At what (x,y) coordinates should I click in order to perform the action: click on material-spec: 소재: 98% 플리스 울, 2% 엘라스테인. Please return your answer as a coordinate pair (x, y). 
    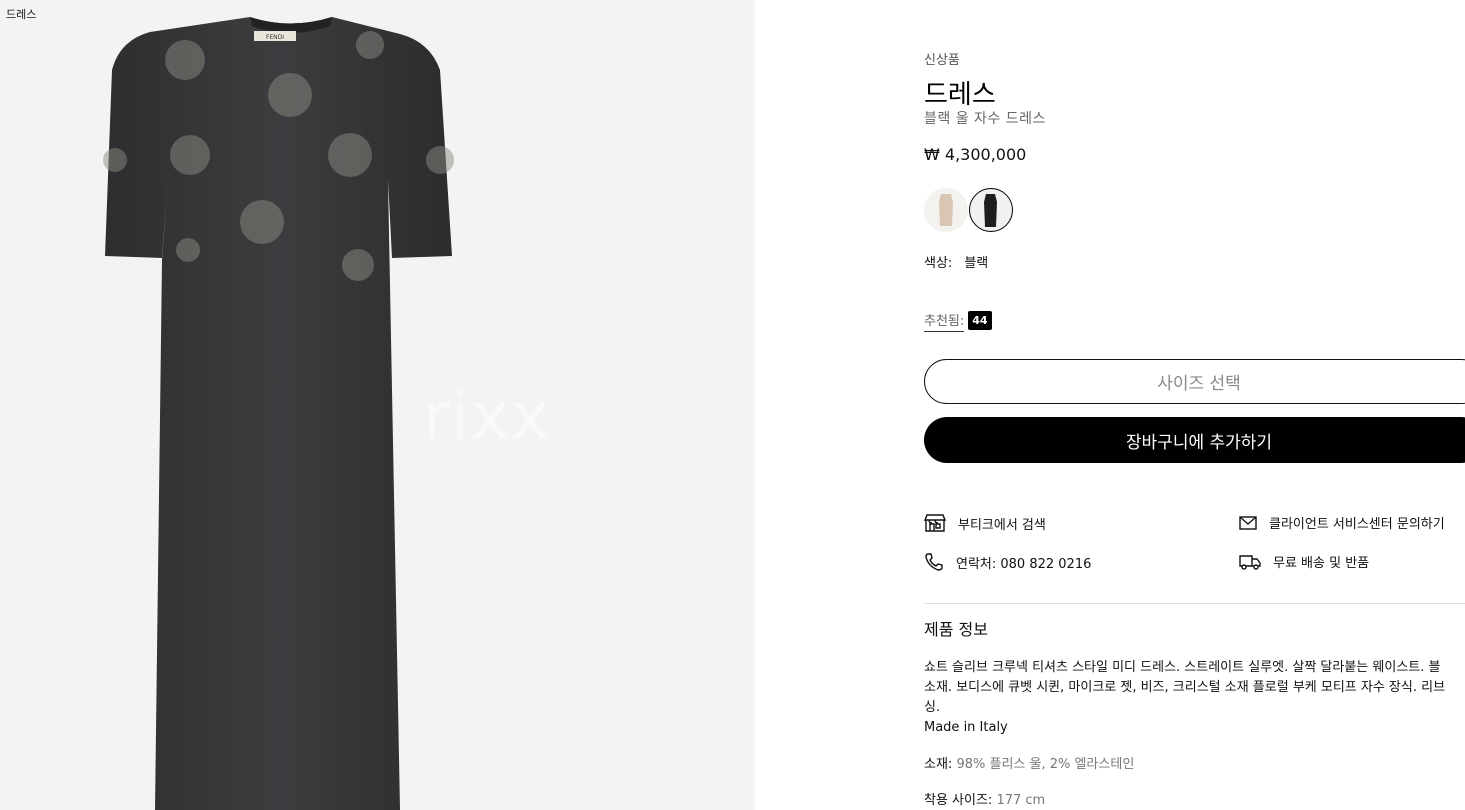
    Looking at the image, I should click on (1029, 762).